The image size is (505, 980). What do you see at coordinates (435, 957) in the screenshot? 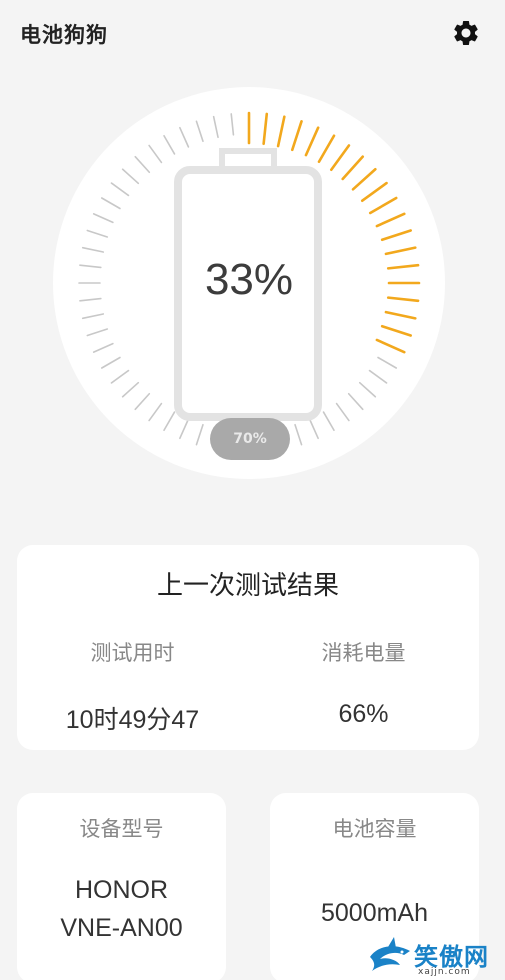
I see `watermark: 笑傲网 xajjn.com` at bounding box center [435, 957].